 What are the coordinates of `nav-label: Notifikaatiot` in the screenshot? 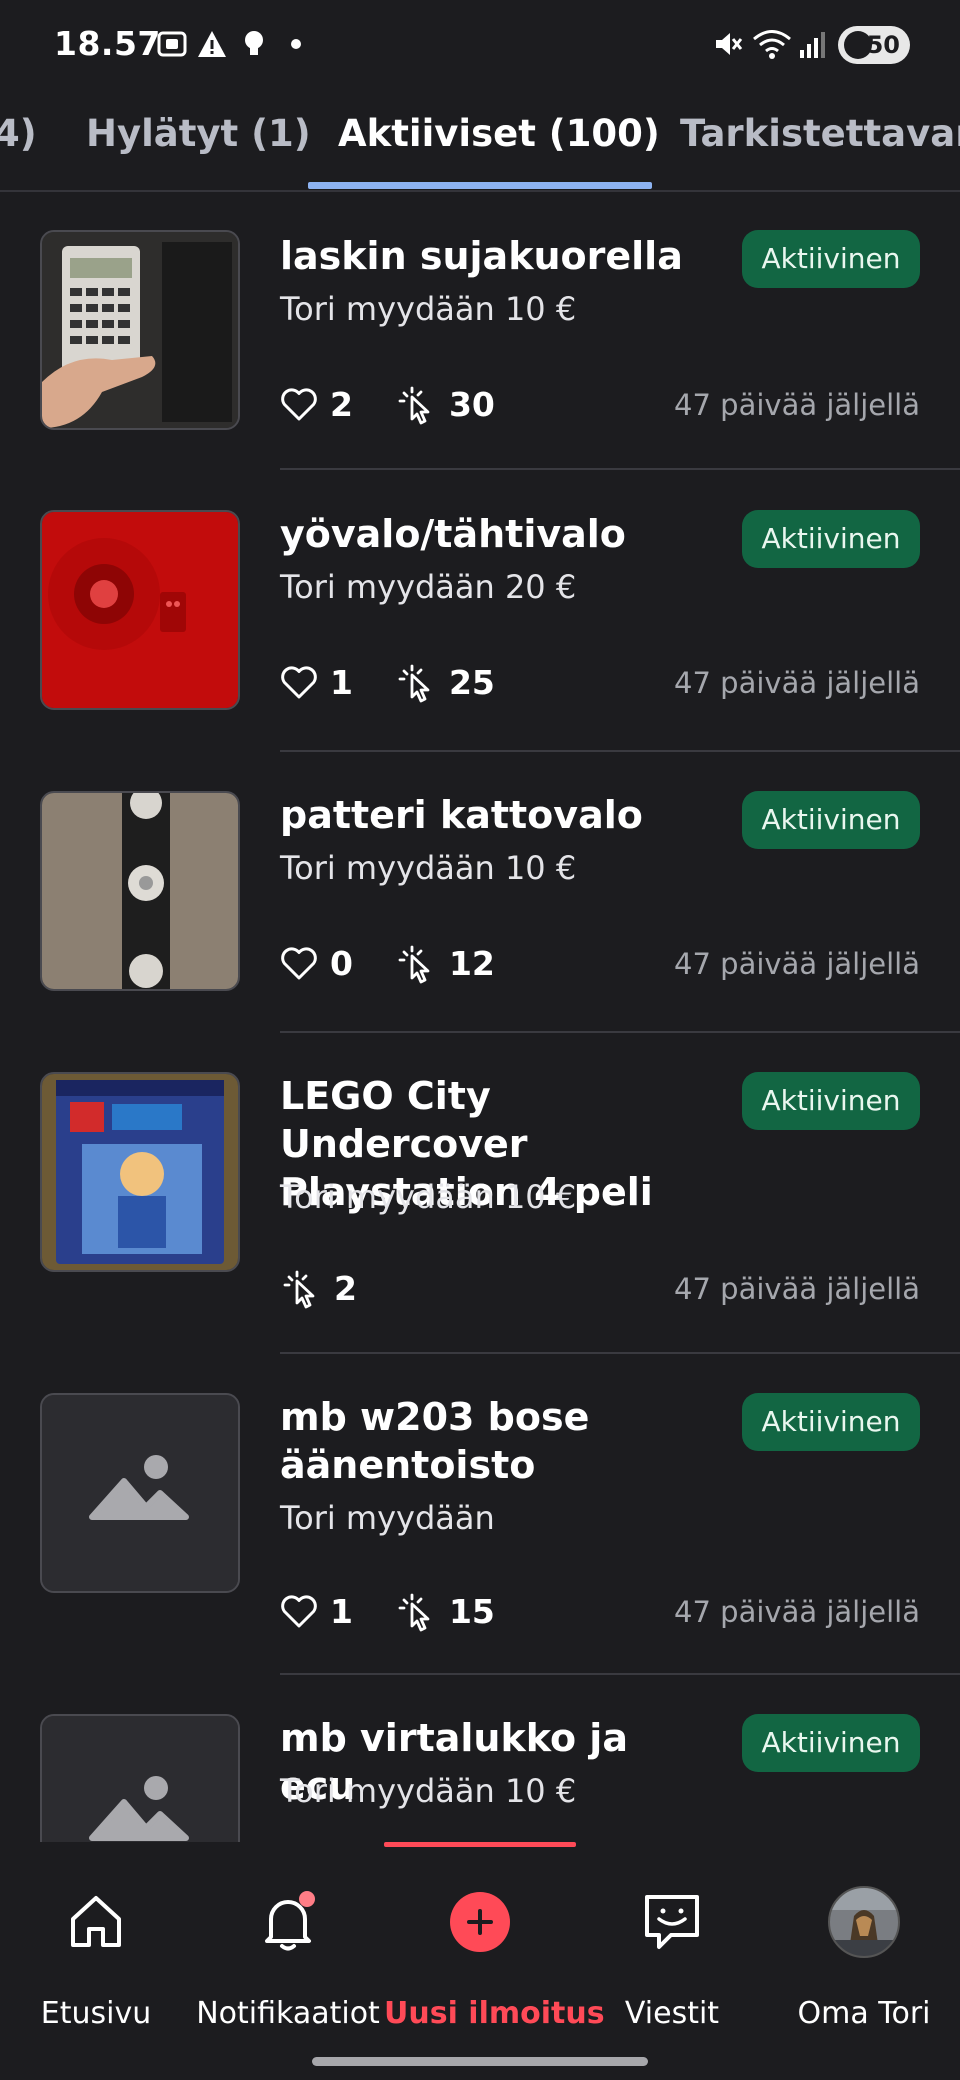 It's located at (288, 2013).